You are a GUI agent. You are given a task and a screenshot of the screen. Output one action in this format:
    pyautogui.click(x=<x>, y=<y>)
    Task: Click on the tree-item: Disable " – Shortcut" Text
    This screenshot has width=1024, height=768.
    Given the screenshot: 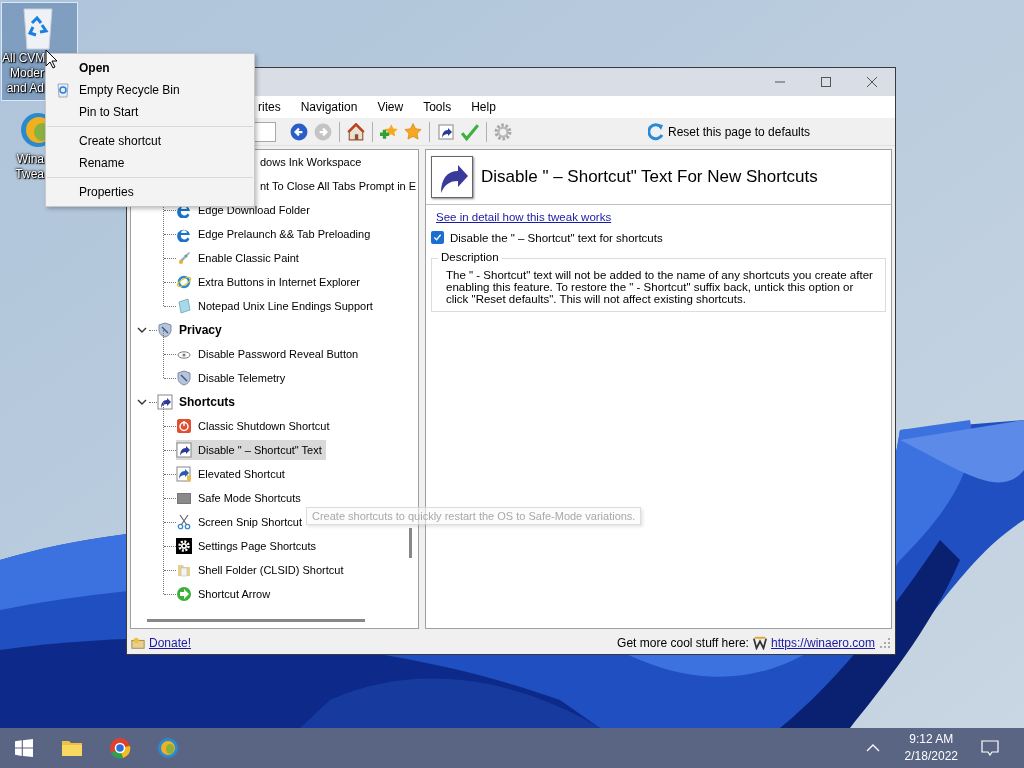 What is the action you would take?
    pyautogui.click(x=251, y=450)
    